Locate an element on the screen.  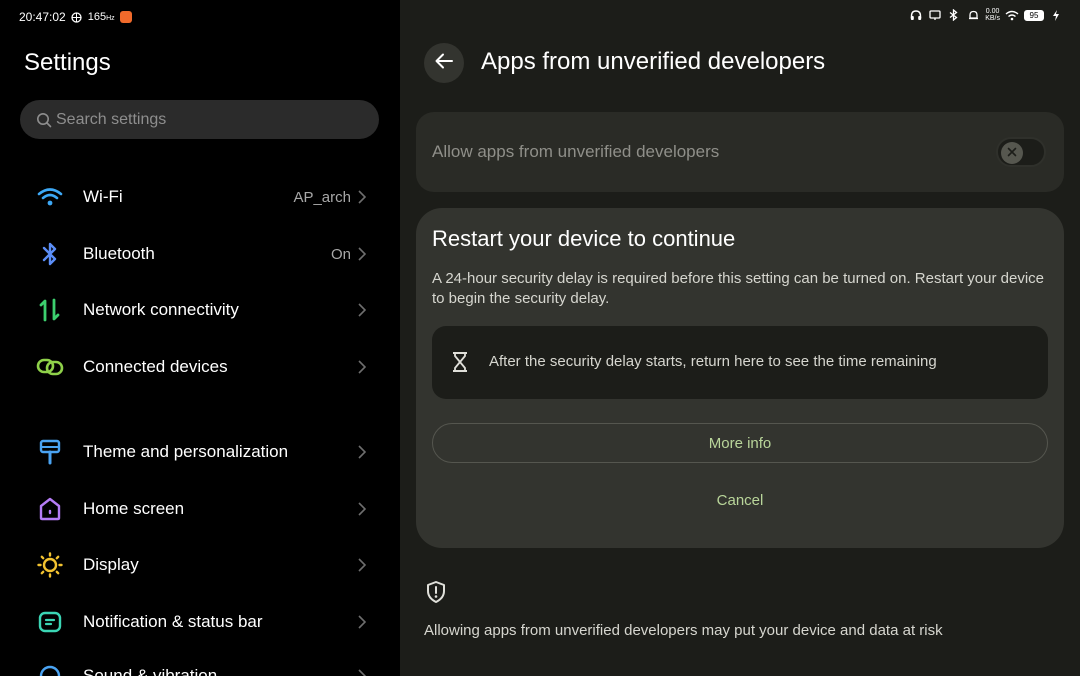
sound-icon is located at coordinates (50, 669).